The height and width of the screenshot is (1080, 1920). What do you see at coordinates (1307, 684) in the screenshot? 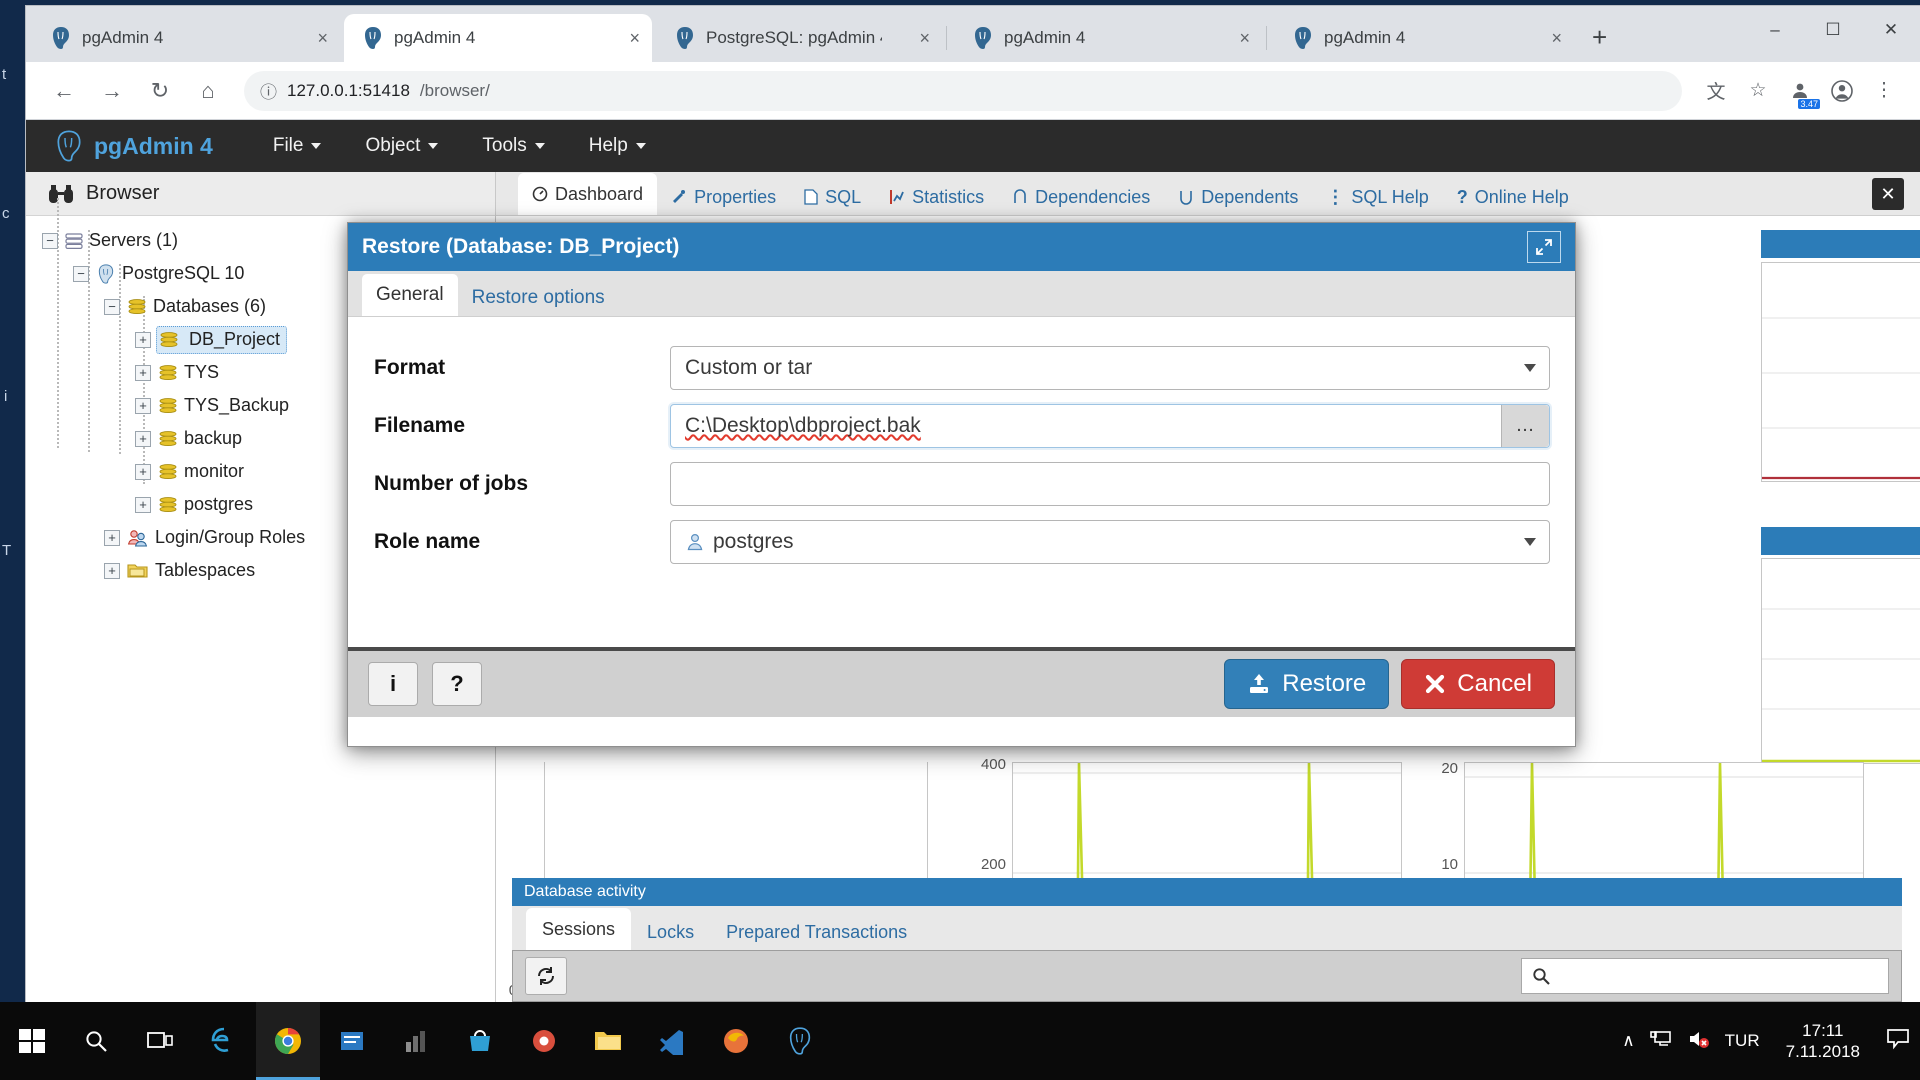
I see `restore-button: Restore` at bounding box center [1307, 684].